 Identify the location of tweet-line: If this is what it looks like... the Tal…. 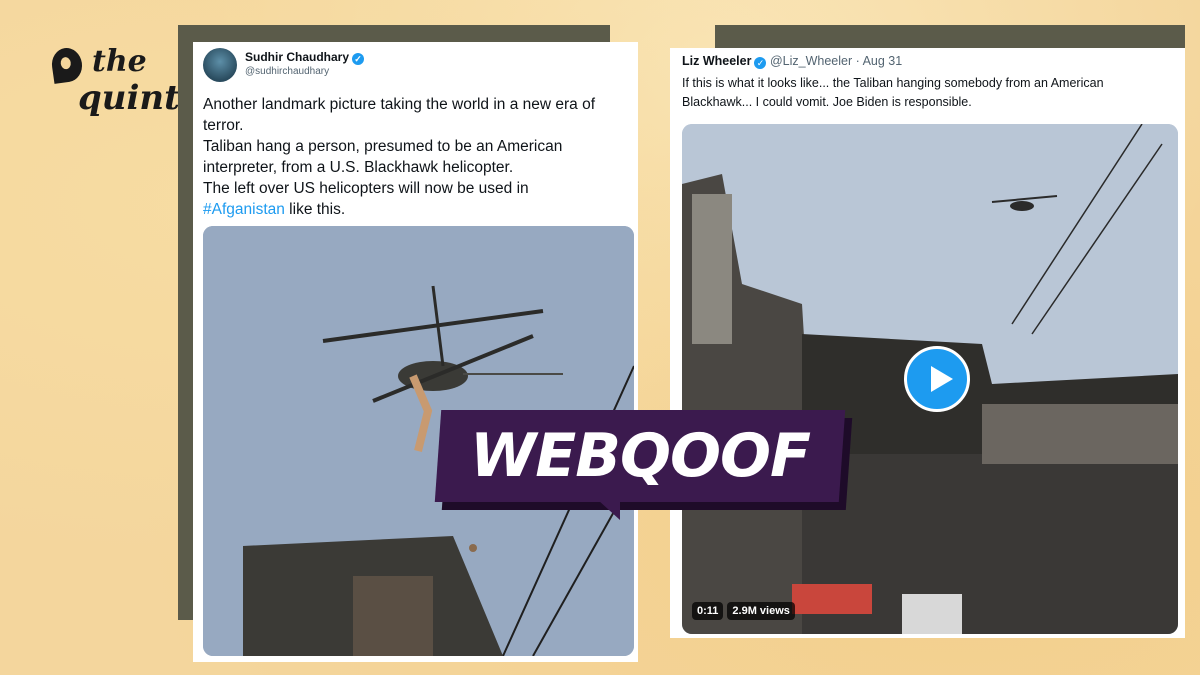
(893, 83).